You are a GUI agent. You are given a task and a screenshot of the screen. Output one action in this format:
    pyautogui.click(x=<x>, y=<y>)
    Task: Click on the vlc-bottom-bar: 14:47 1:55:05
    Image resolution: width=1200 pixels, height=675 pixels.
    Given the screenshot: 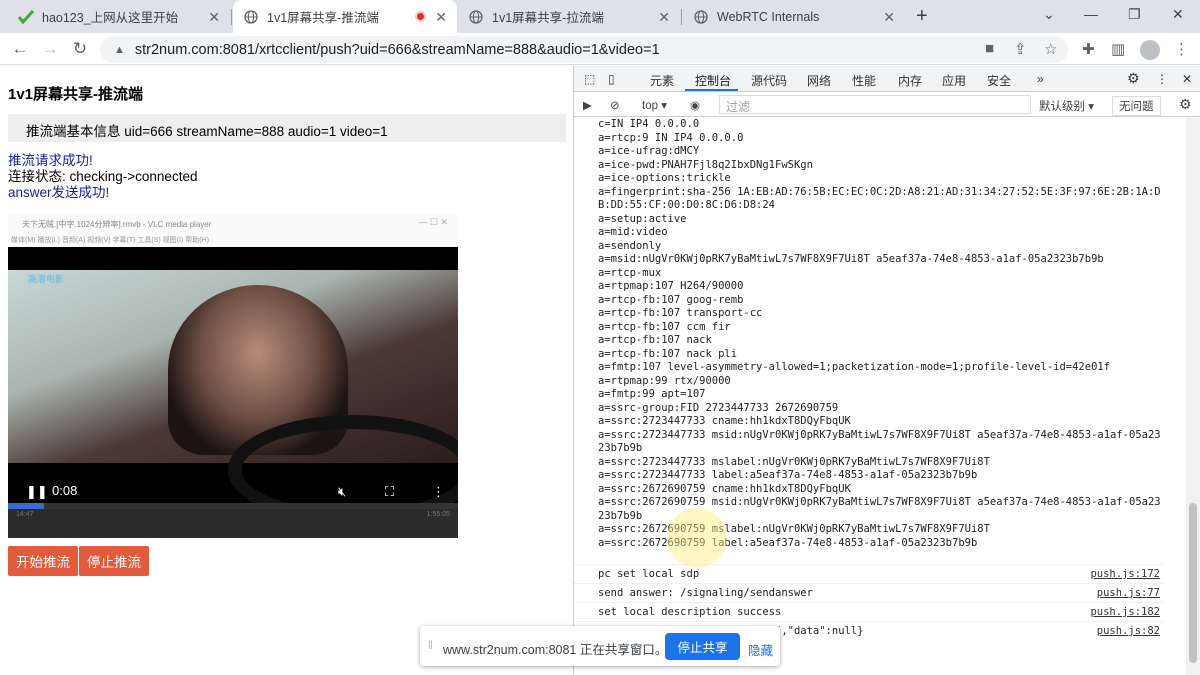 What is the action you would take?
    pyautogui.click(x=233, y=523)
    